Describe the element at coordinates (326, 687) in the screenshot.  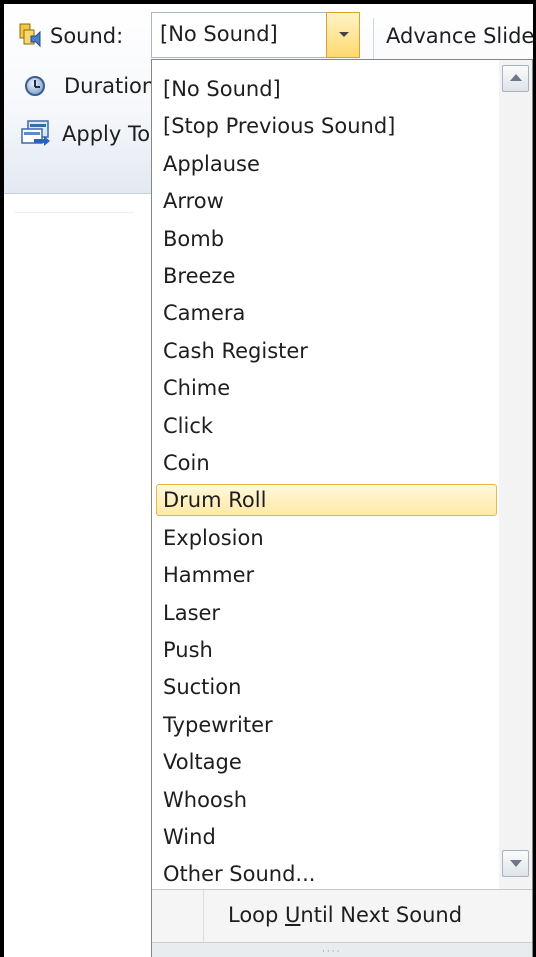
I see `sound-option: Suction` at that location.